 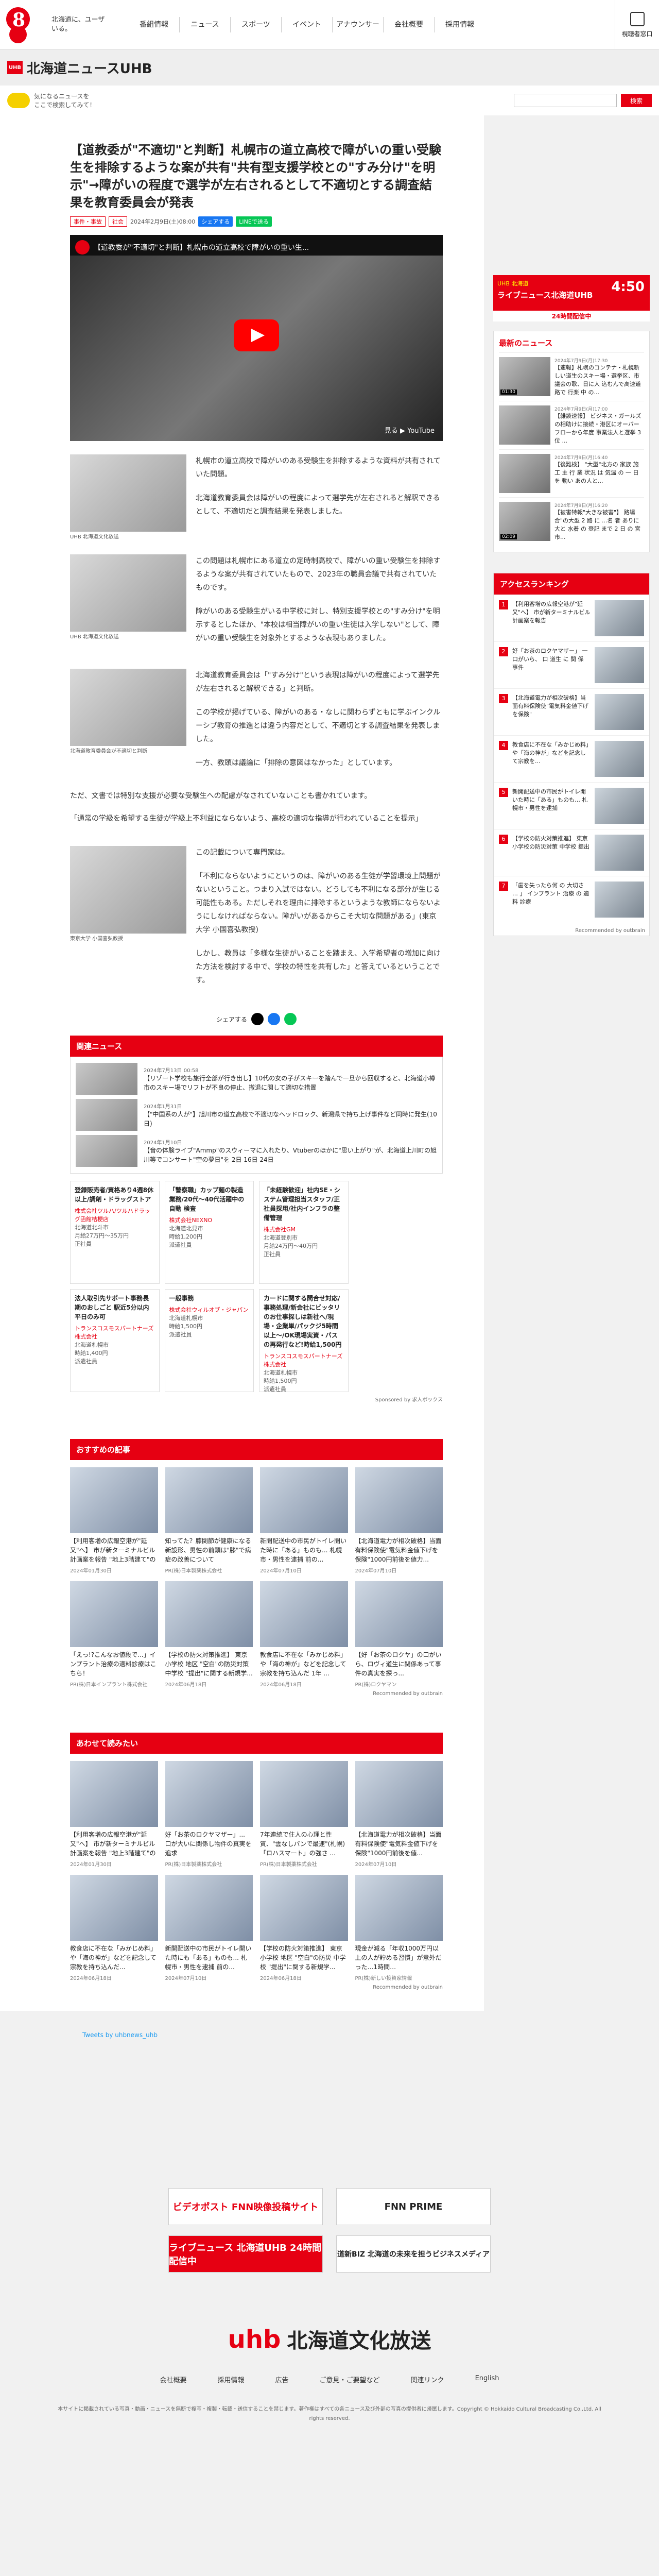 What do you see at coordinates (329, 2339) in the screenshot?
I see `uhb-footer-logo: uhb 北海道文化放送` at bounding box center [329, 2339].